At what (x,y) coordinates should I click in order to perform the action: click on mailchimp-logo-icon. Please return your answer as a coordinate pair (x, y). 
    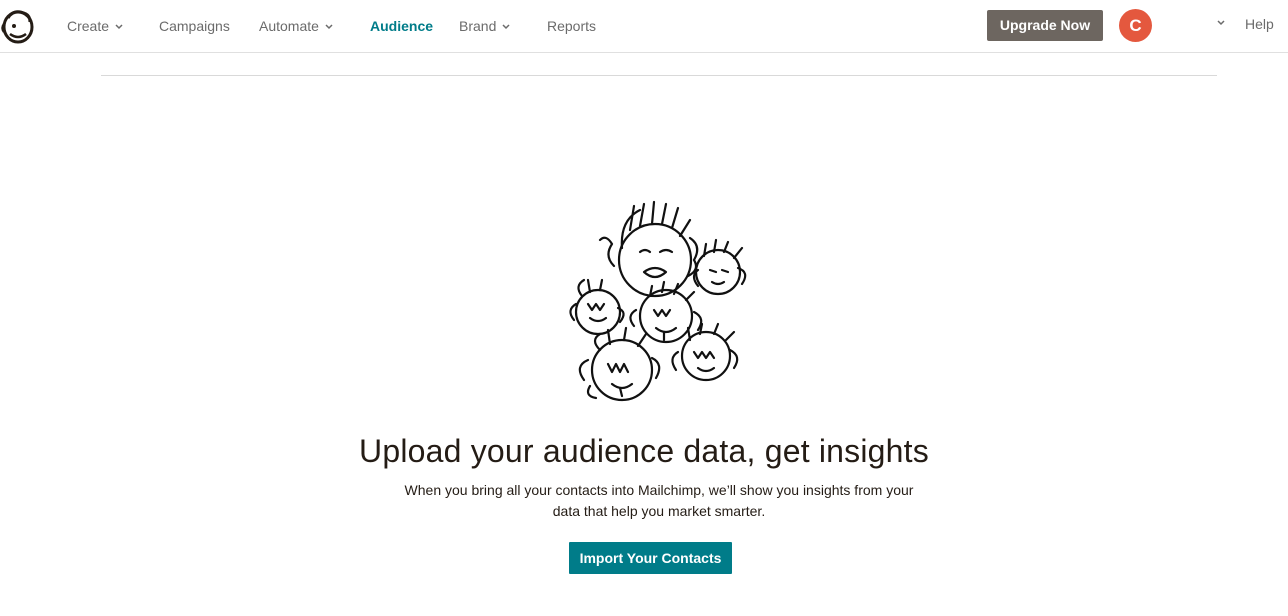
    Looking at the image, I should click on (18, 26).